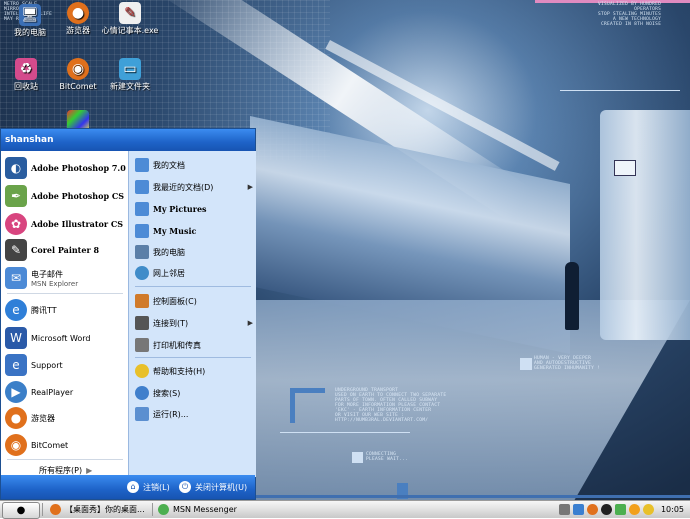  What do you see at coordinates (77, 196) in the screenshot?
I see `start-item-label: Adobe Photoshop CS` at bounding box center [77, 196].